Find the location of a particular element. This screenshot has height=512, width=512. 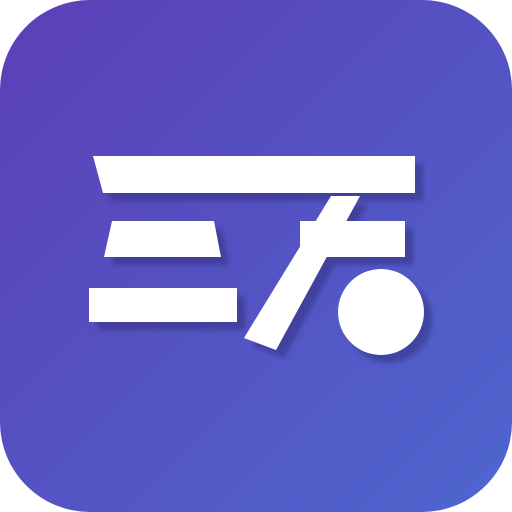

glyph-top-bar is located at coordinates (254, 174).